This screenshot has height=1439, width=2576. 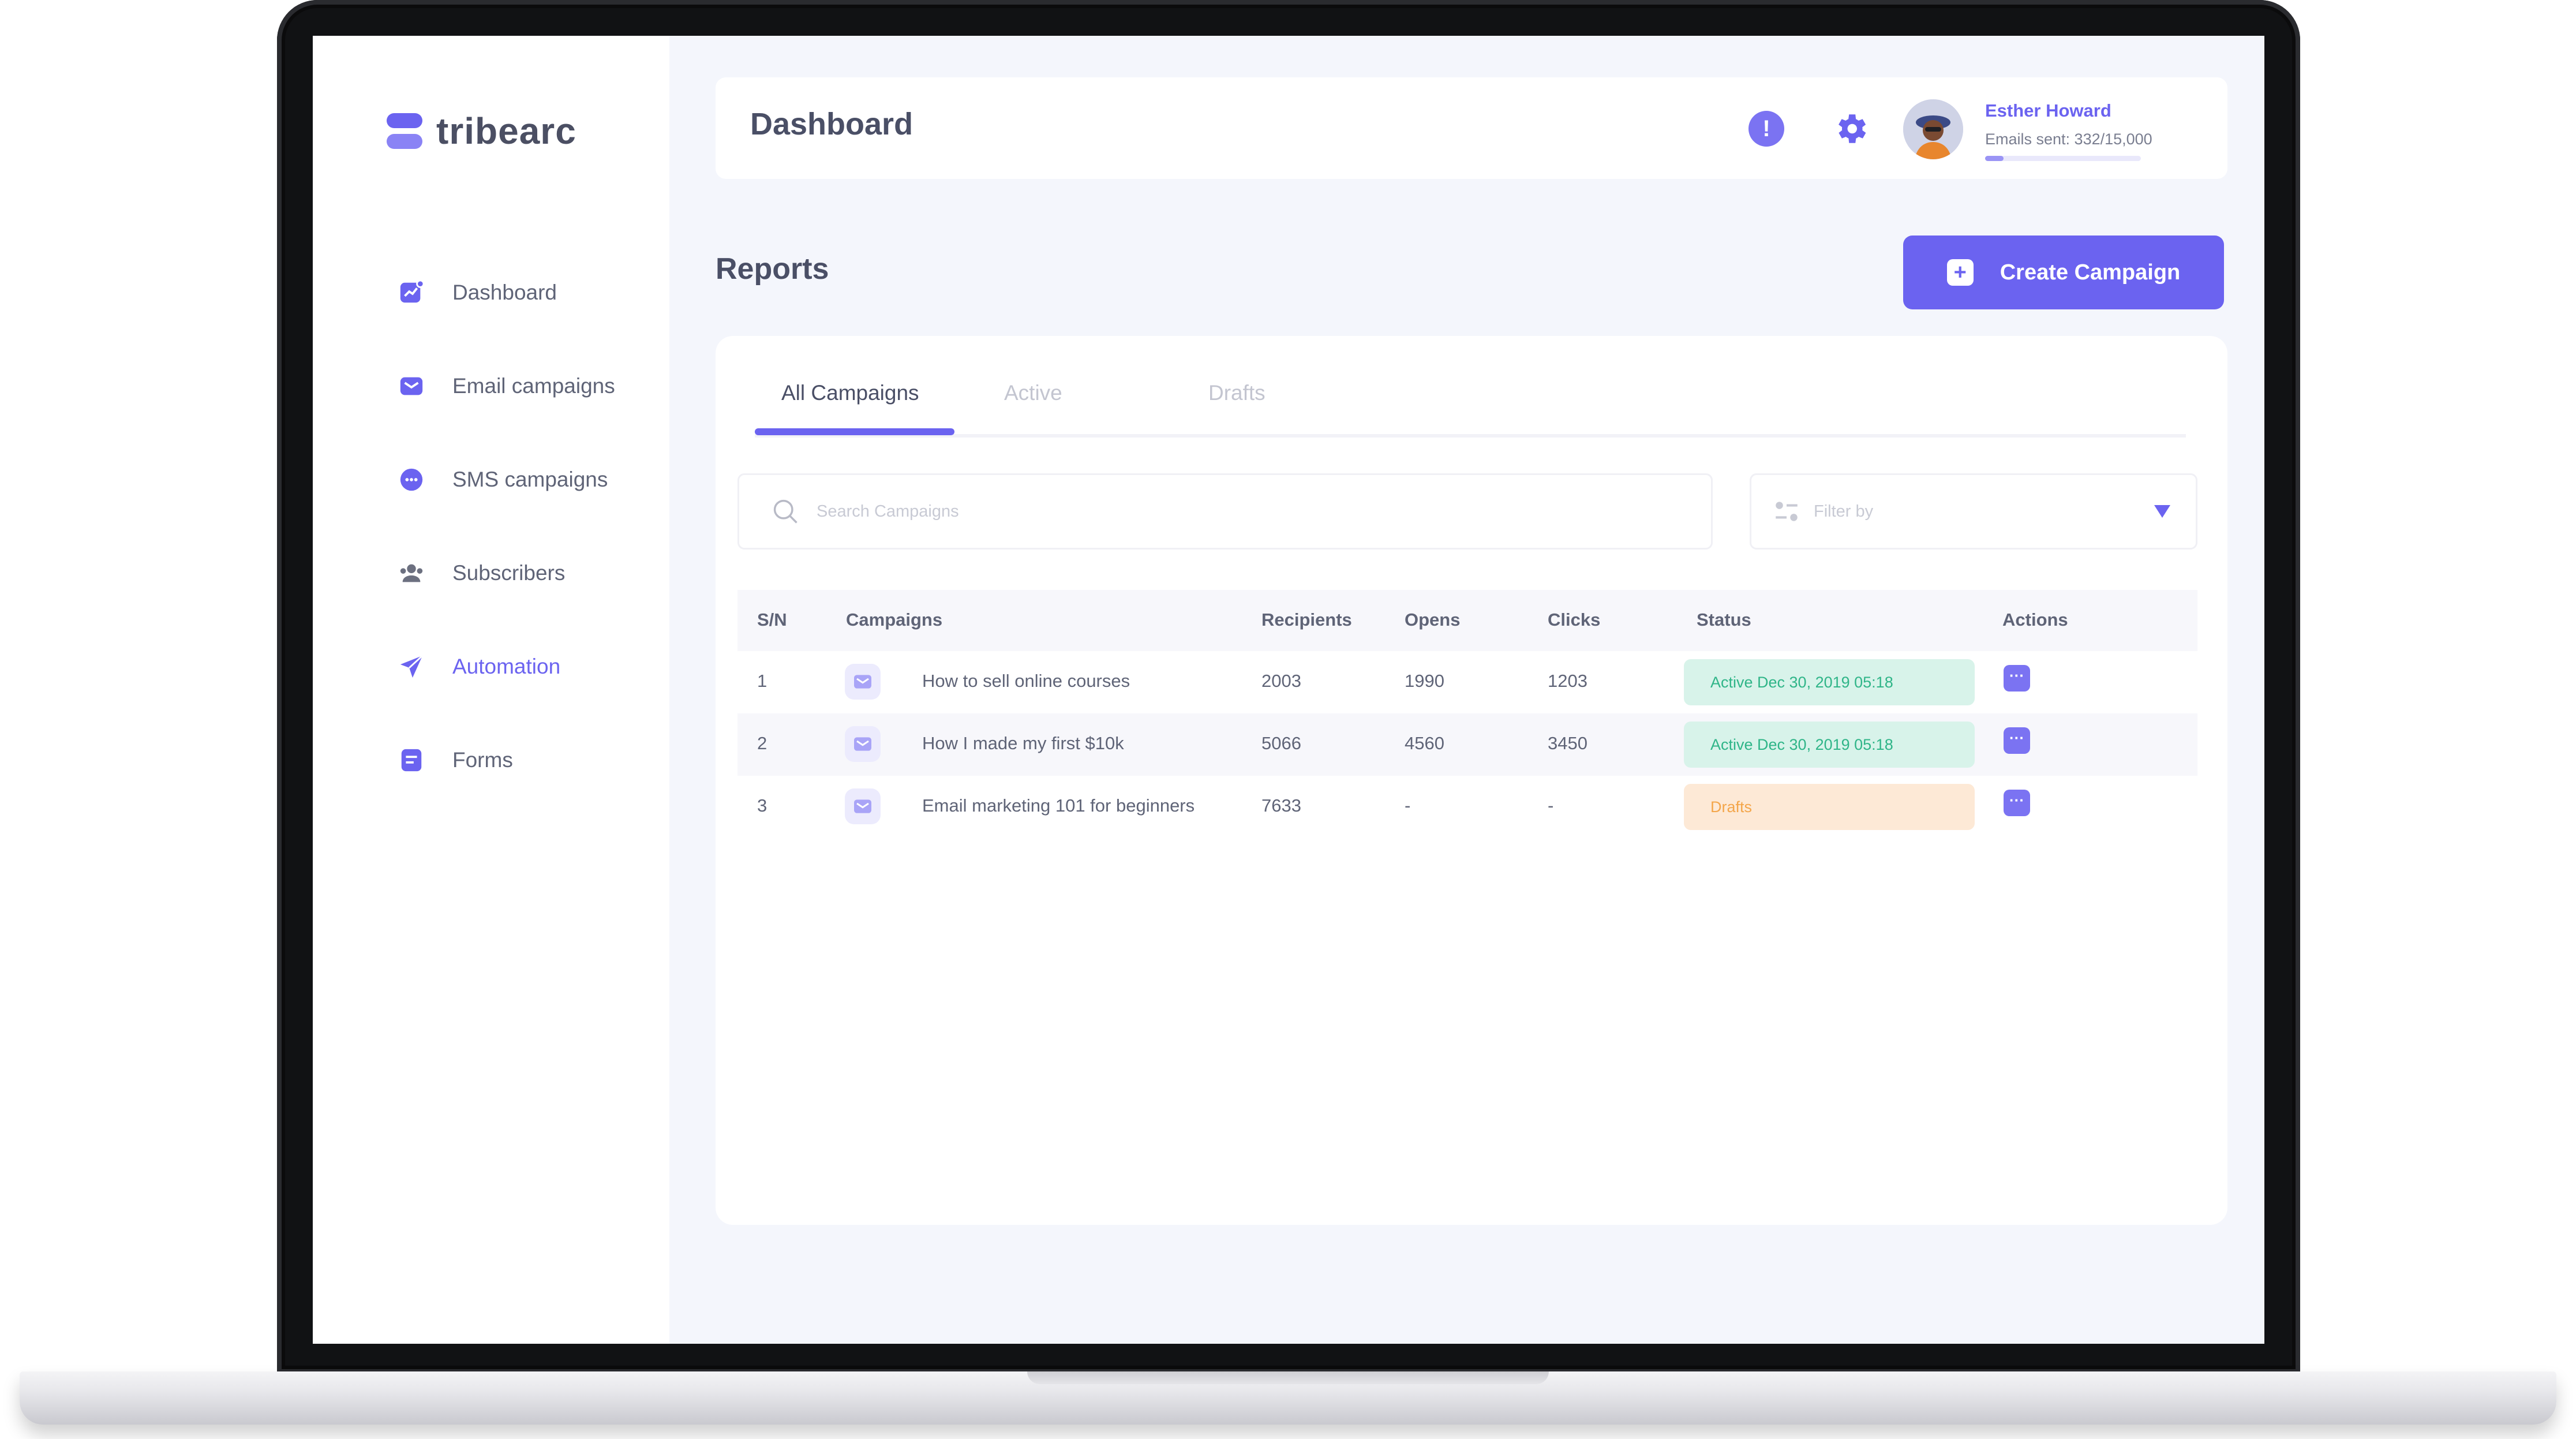 I want to click on recipients-count: 5066, so click(x=1281, y=743).